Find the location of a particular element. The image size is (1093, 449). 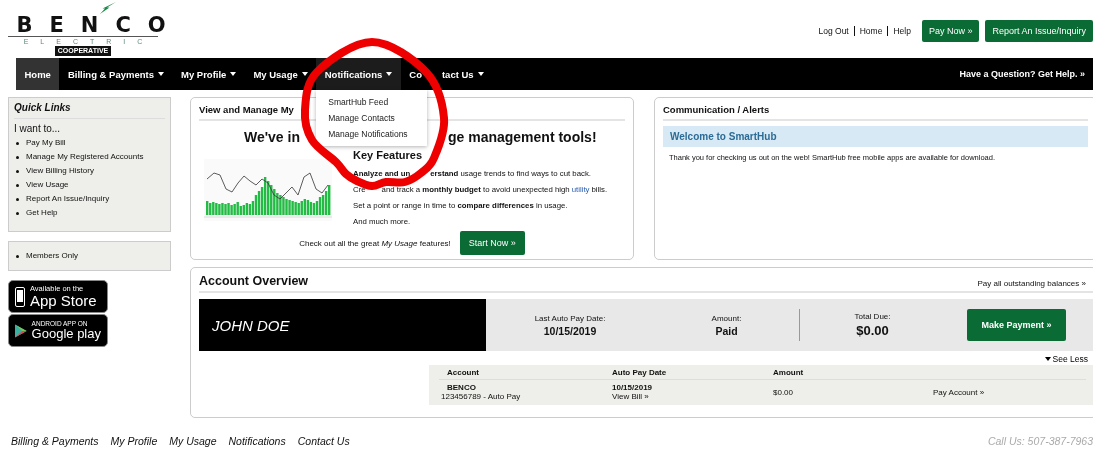

auto-pay-date: 10/15/2019 is located at coordinates (632, 387).